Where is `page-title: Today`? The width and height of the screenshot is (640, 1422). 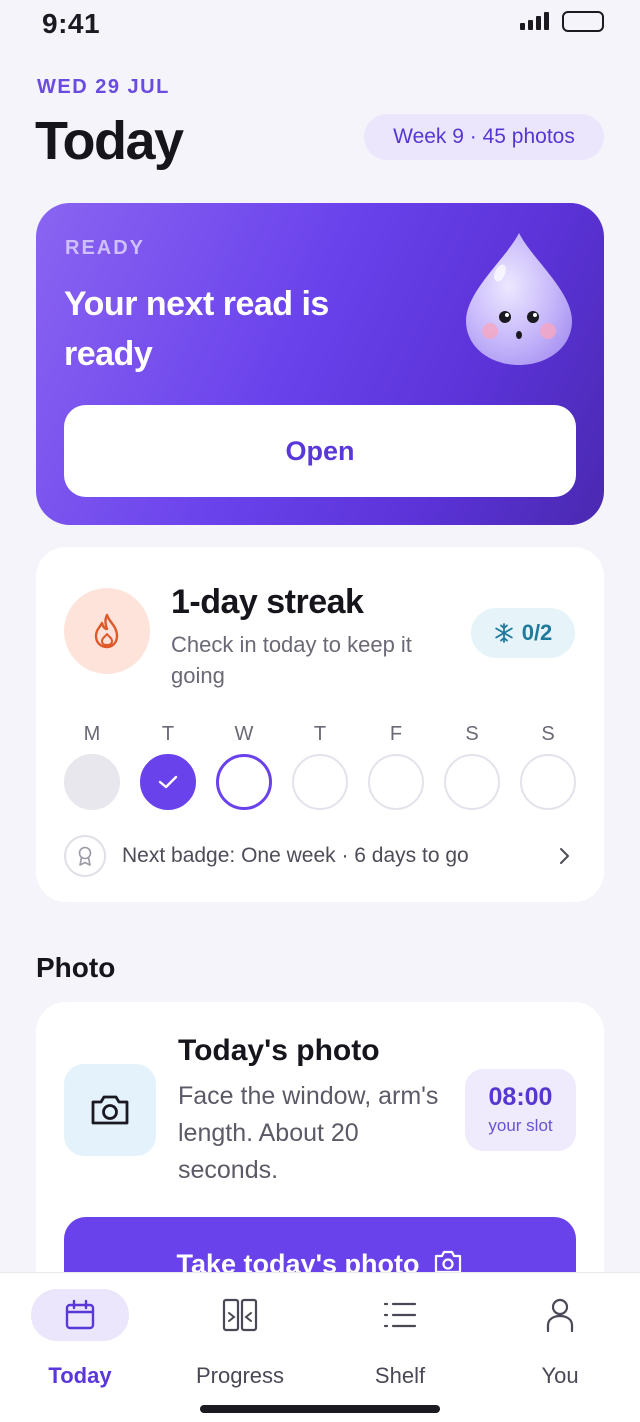
page-title: Today is located at coordinates (109, 141).